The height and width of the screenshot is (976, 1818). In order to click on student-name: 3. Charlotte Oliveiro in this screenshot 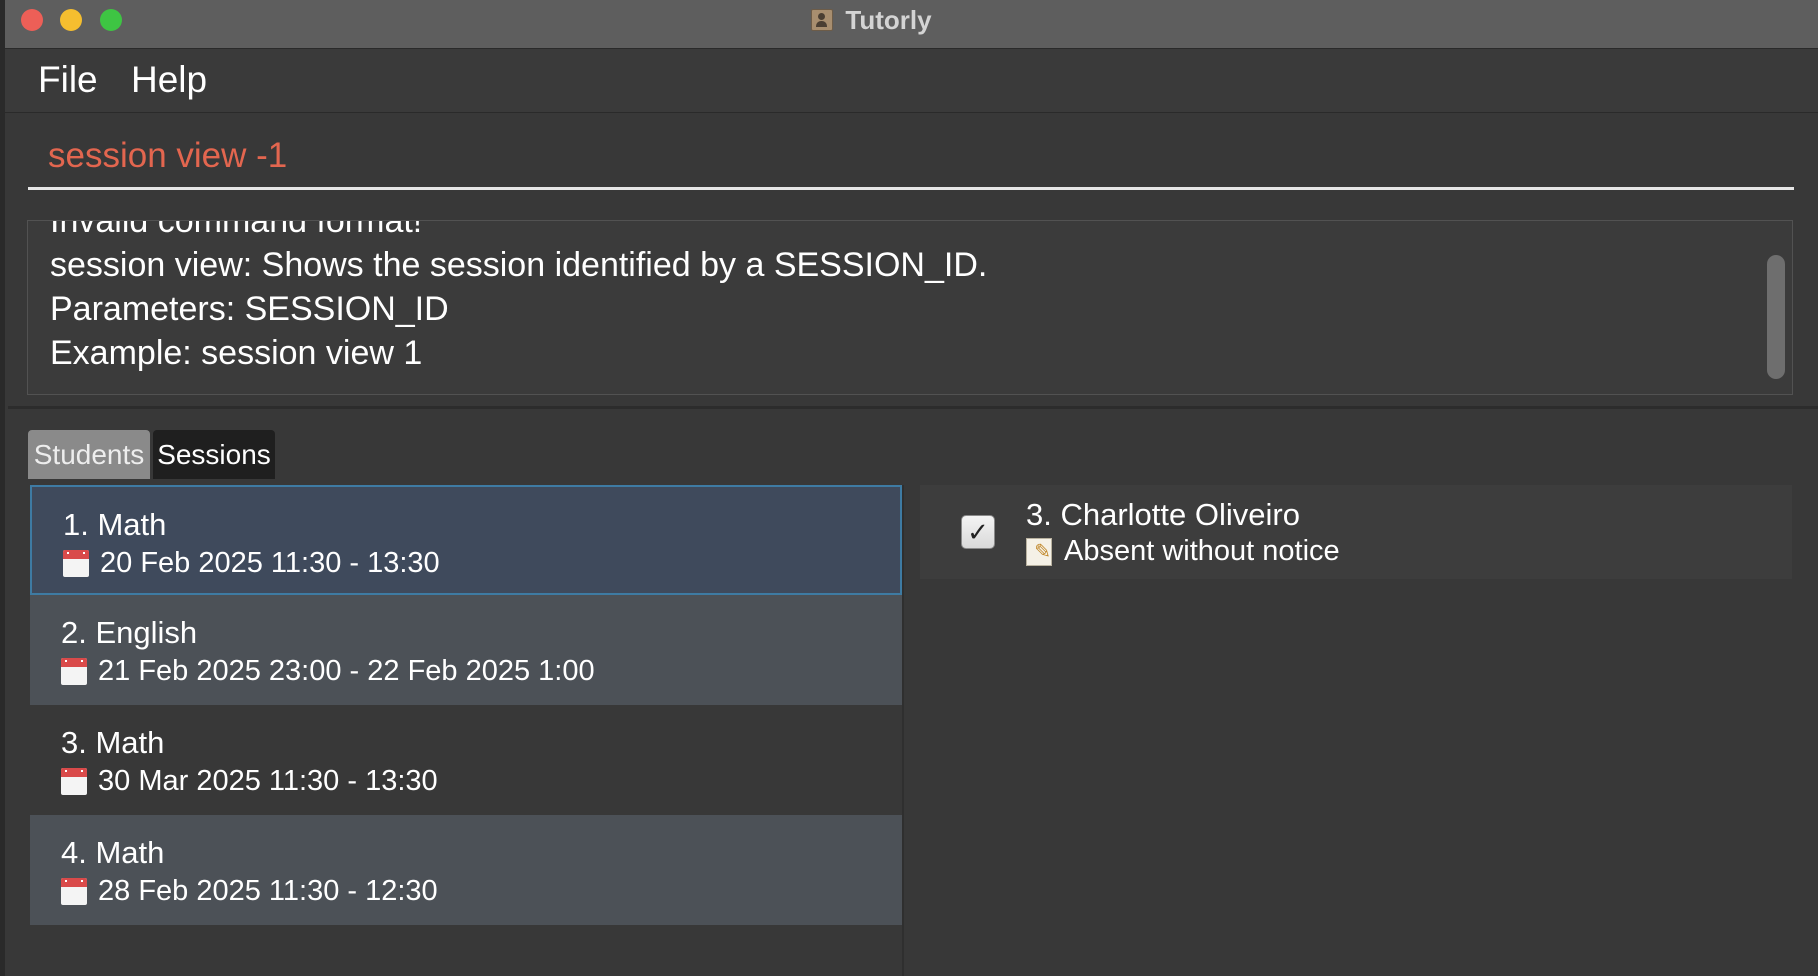, I will do `click(1163, 514)`.